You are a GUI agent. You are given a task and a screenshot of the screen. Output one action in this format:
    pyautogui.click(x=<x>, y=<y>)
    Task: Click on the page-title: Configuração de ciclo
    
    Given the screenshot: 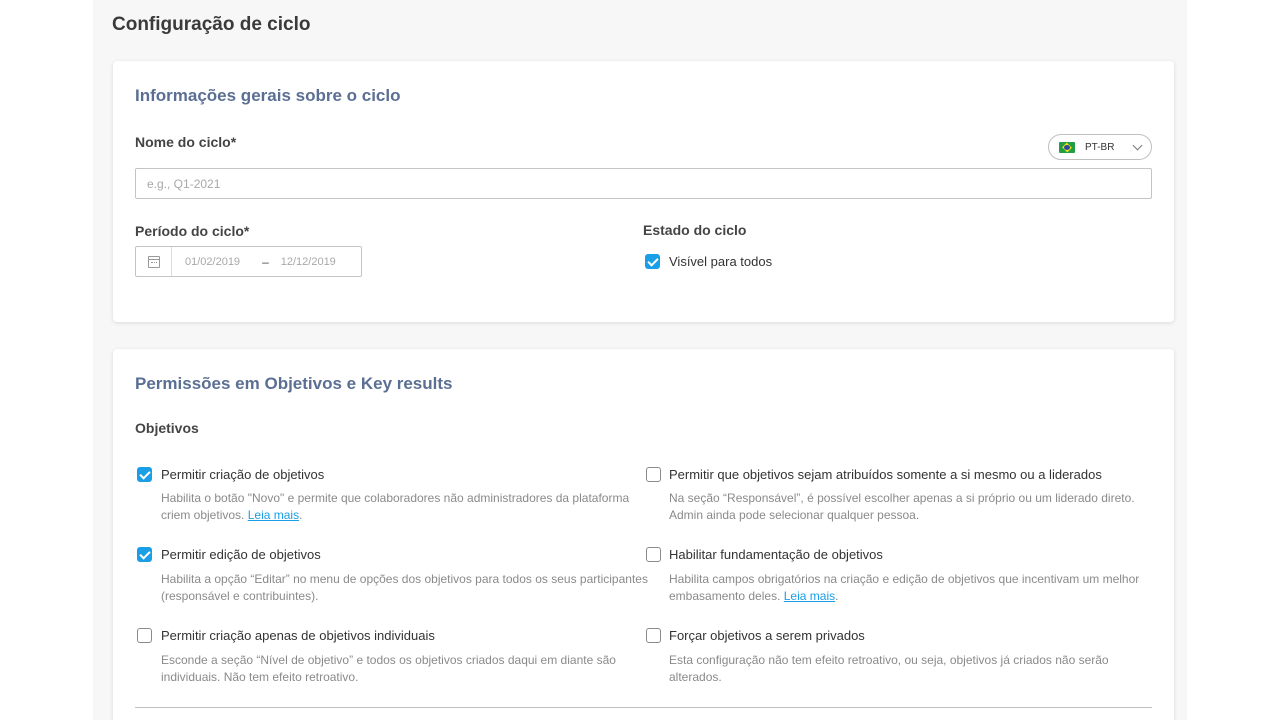 What is the action you would take?
    pyautogui.click(x=211, y=24)
    